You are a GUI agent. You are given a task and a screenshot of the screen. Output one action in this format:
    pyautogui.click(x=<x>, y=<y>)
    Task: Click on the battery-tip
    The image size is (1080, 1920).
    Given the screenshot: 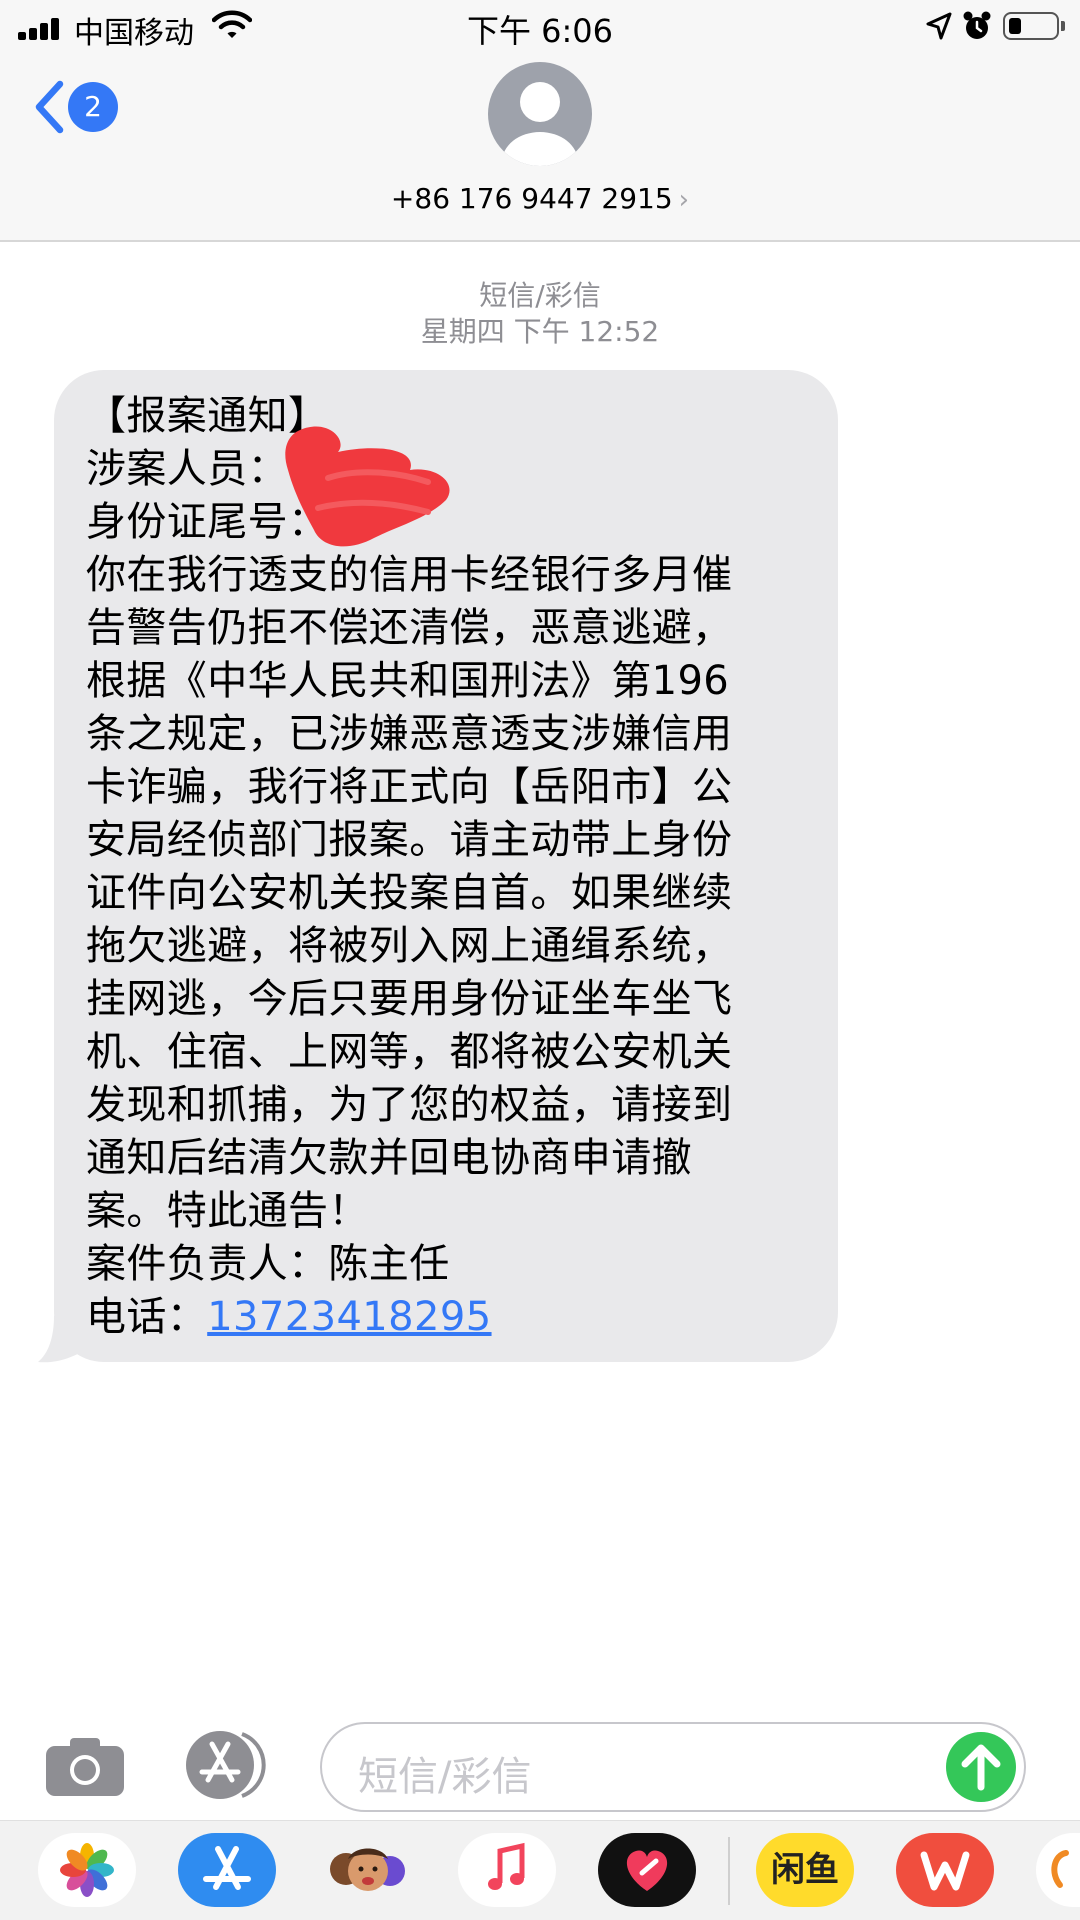 What is the action you would take?
    pyautogui.click(x=1063, y=26)
    